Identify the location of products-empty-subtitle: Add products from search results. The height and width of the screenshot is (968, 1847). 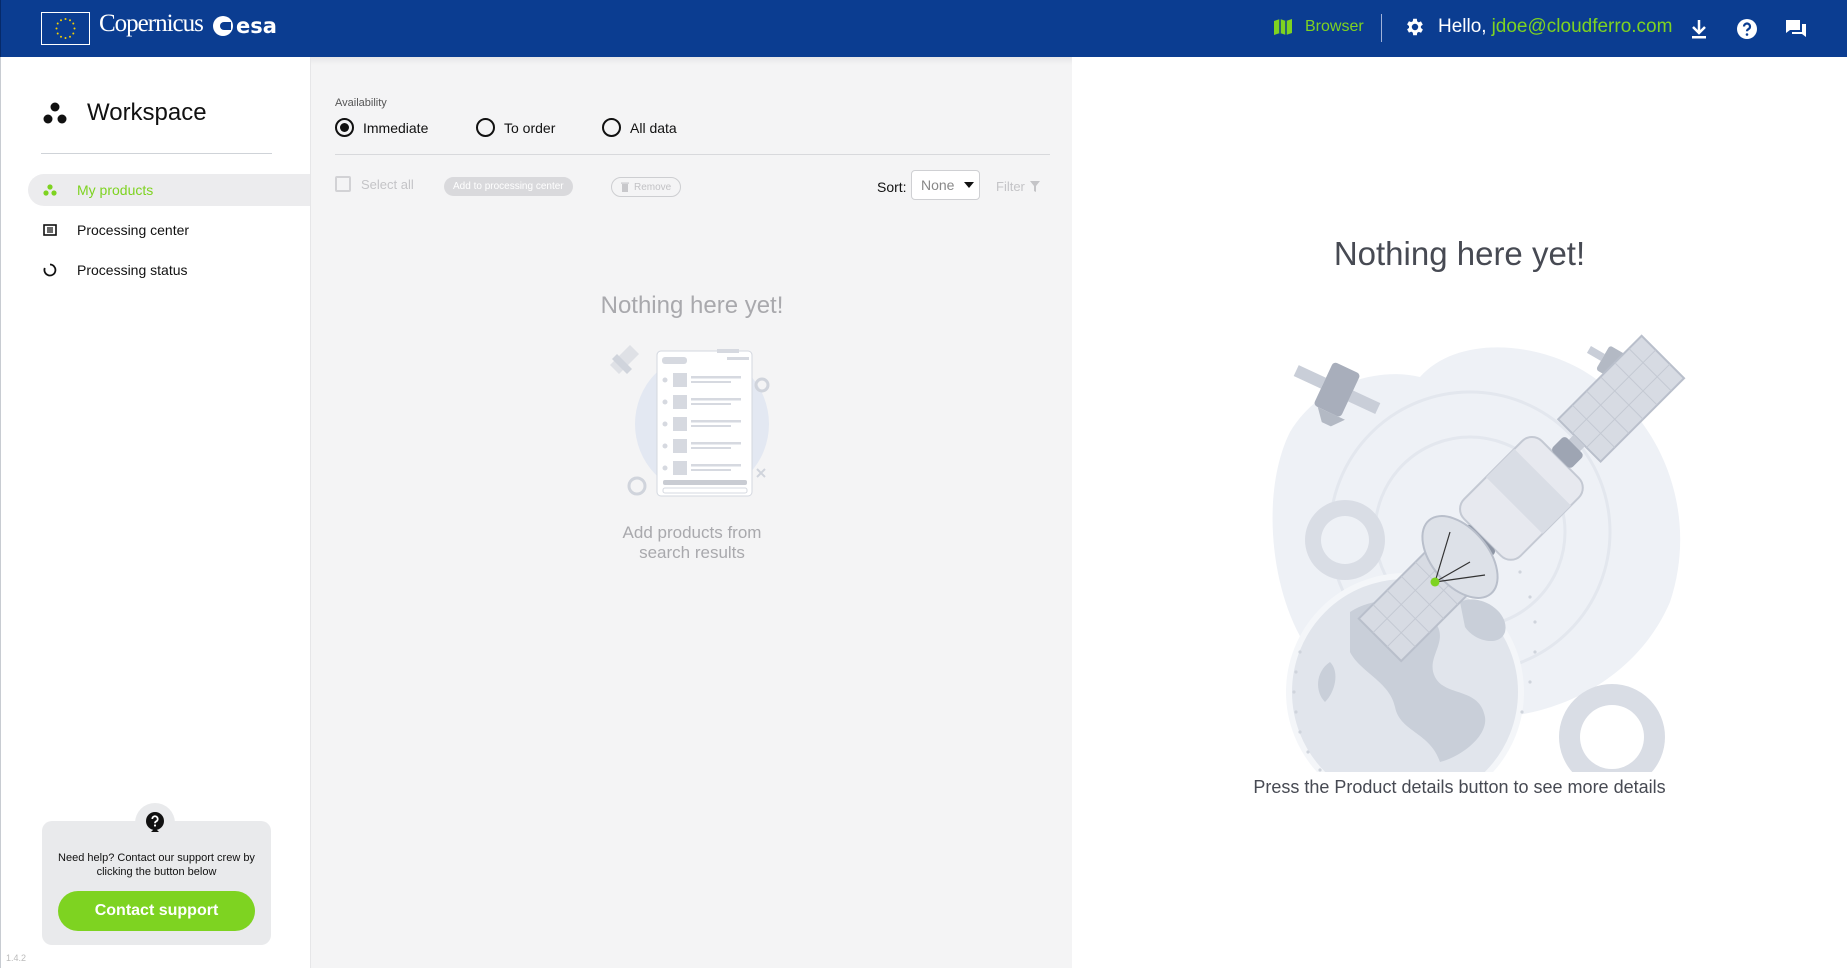
(692, 543).